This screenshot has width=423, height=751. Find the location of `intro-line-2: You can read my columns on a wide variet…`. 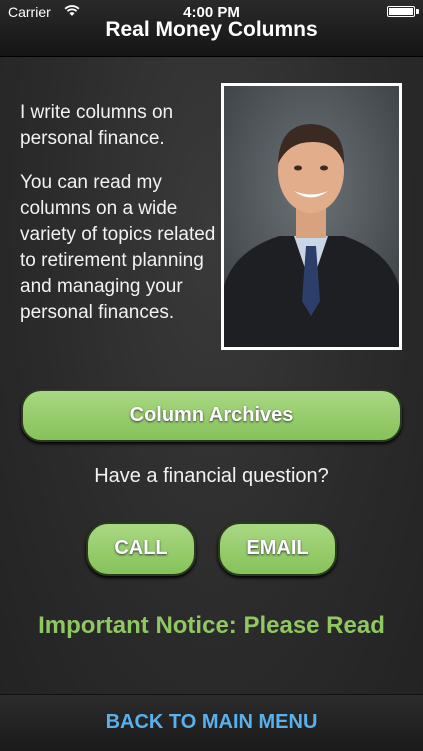

intro-line-2: You can read my columns on a wide variet… is located at coordinates (118, 247).